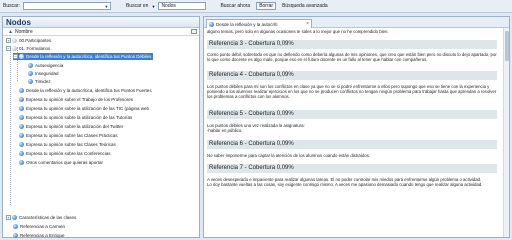 The width and height of the screenshot is (512, 240). I want to click on tree-node: Timidez, so click(39, 81).